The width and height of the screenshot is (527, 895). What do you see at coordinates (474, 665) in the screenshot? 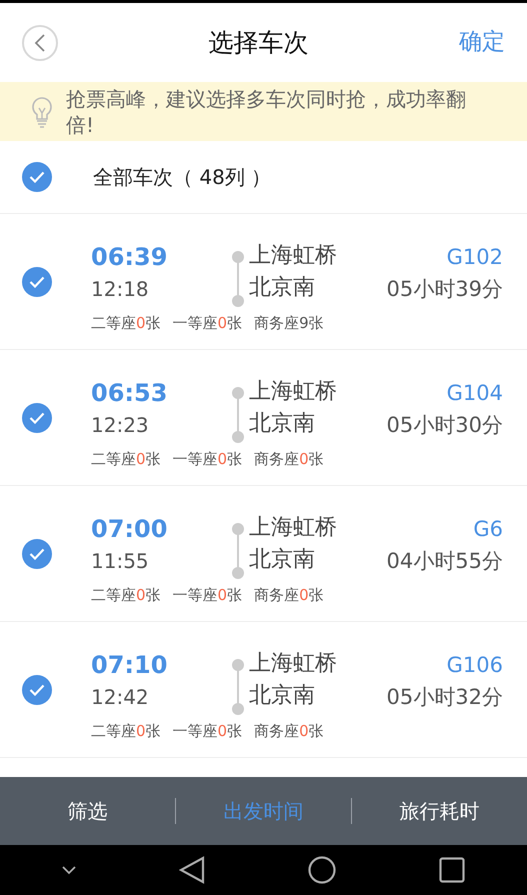
I see `train-number: G106` at bounding box center [474, 665].